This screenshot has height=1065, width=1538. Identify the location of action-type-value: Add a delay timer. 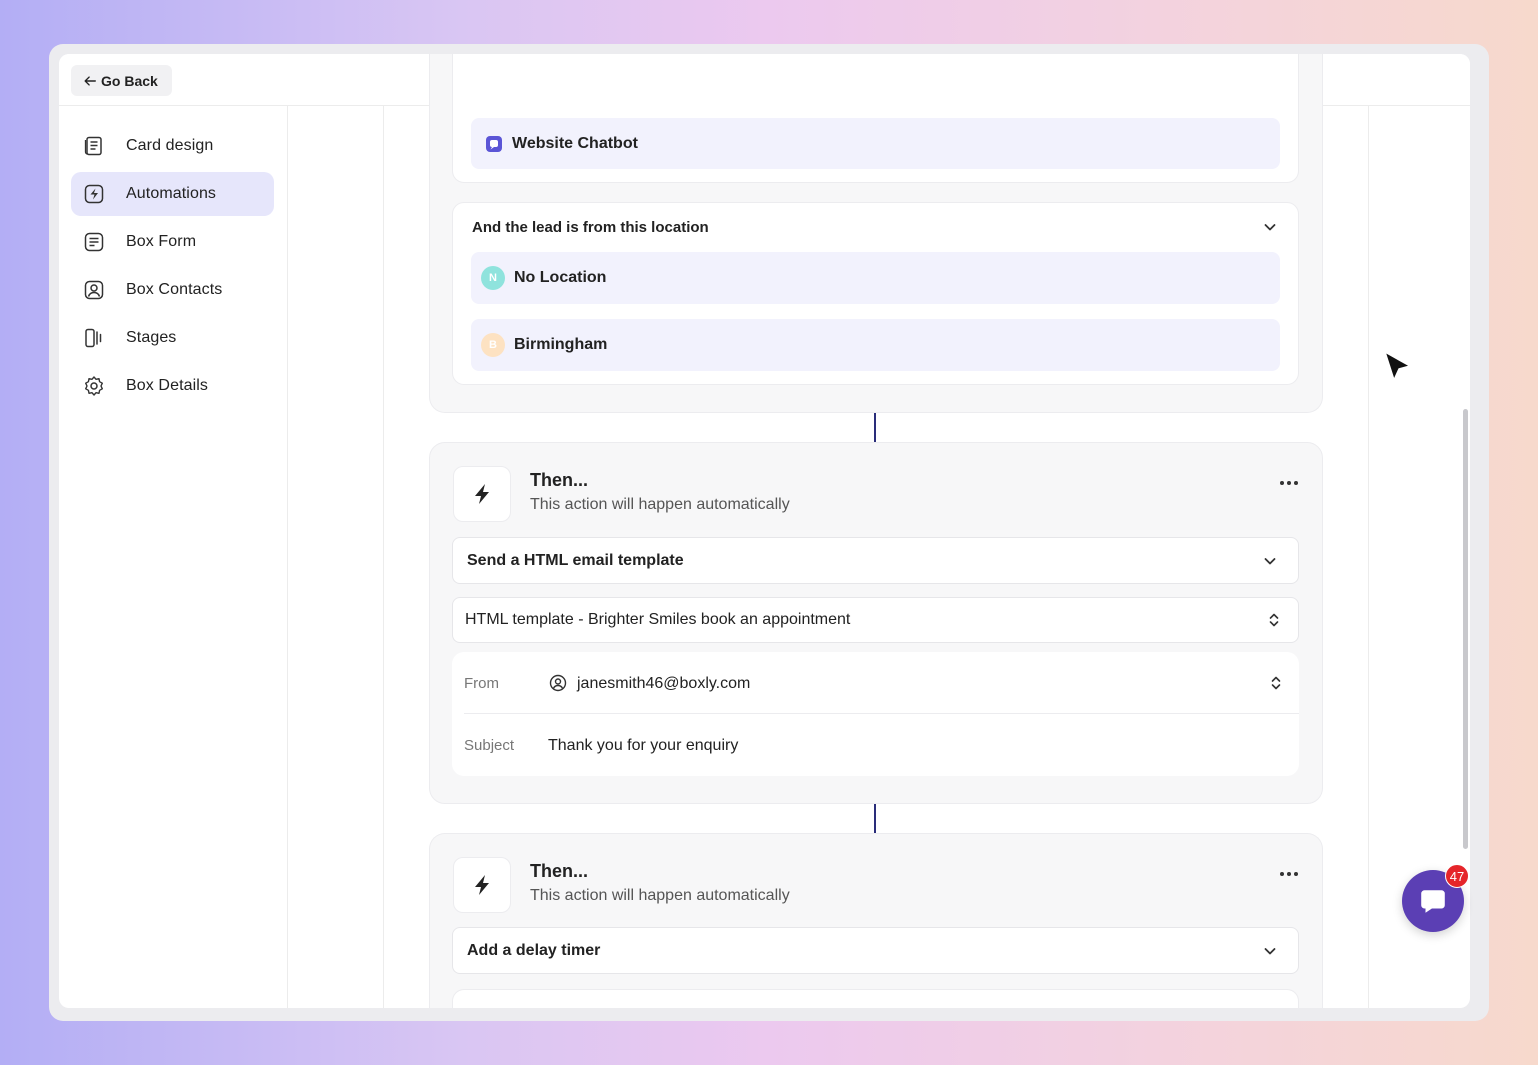
(534, 950).